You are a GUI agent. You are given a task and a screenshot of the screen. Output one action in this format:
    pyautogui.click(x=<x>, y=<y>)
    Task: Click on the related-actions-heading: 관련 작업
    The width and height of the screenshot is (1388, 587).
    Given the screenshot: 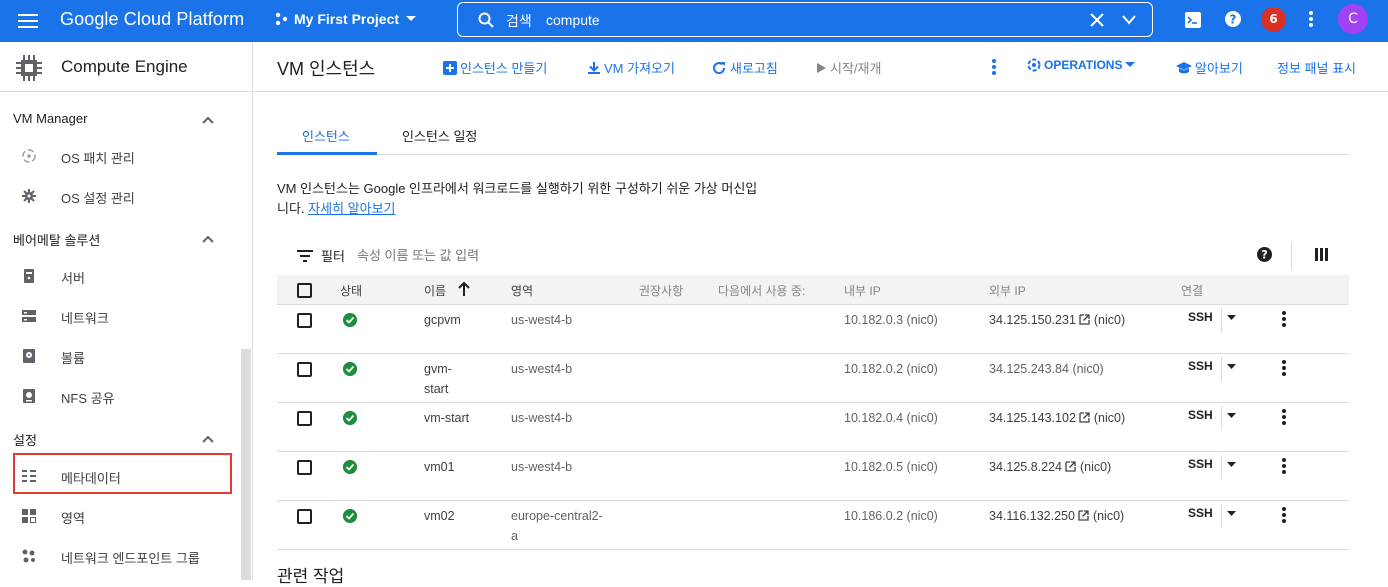 What is the action you would take?
    pyautogui.click(x=311, y=576)
    